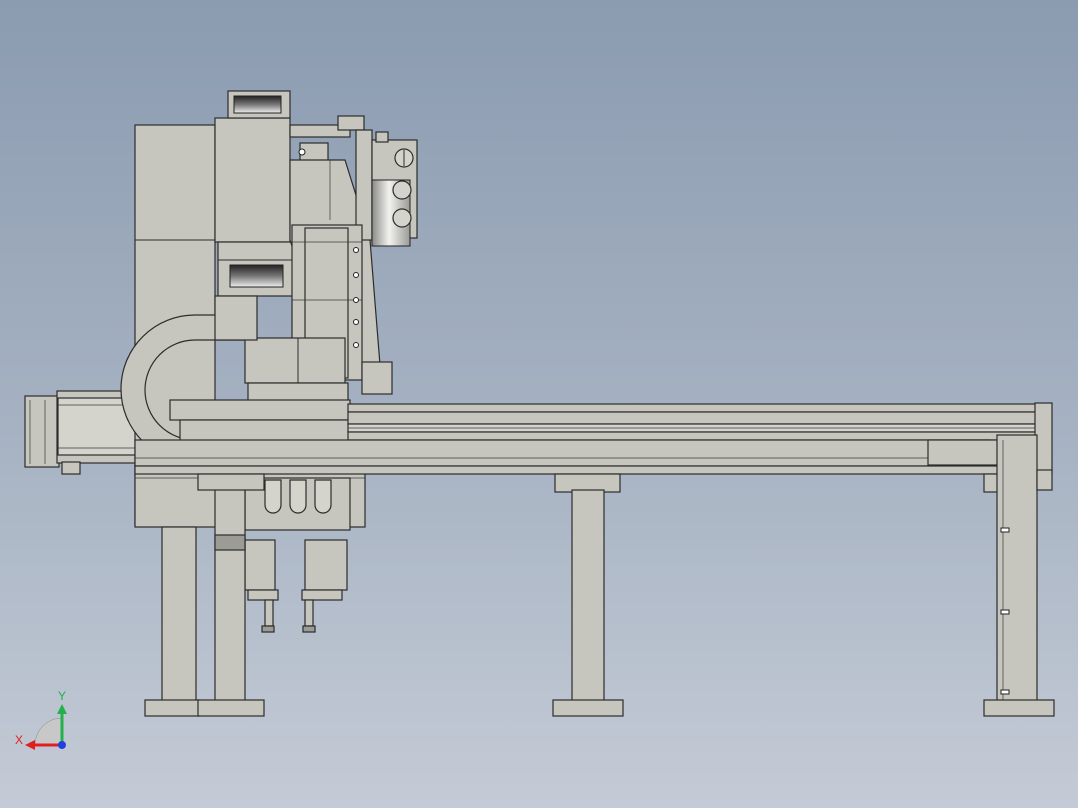 The image size is (1078, 808). Describe the element at coordinates (394, 189) in the screenshot. I see `valve-block` at that location.